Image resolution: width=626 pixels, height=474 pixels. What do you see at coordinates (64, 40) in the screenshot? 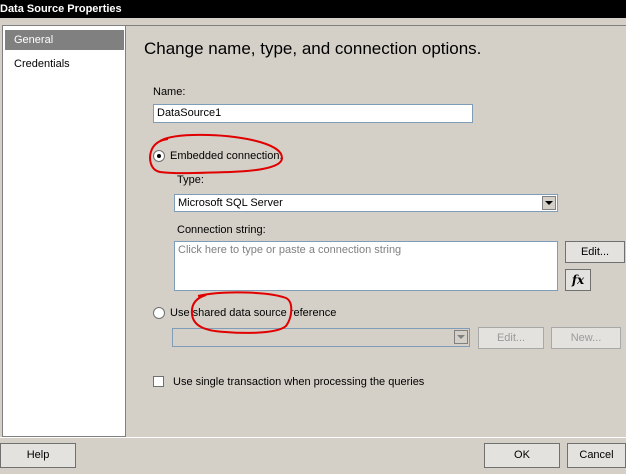
I see `sidebar-item-general: General` at bounding box center [64, 40].